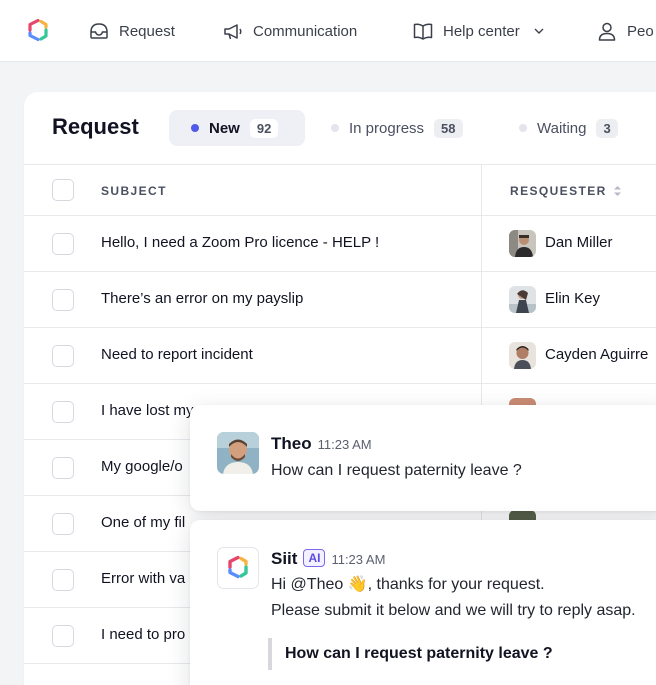 This screenshot has height=685, width=656. Describe the element at coordinates (99, 31) in the screenshot. I see `request-icon` at that location.